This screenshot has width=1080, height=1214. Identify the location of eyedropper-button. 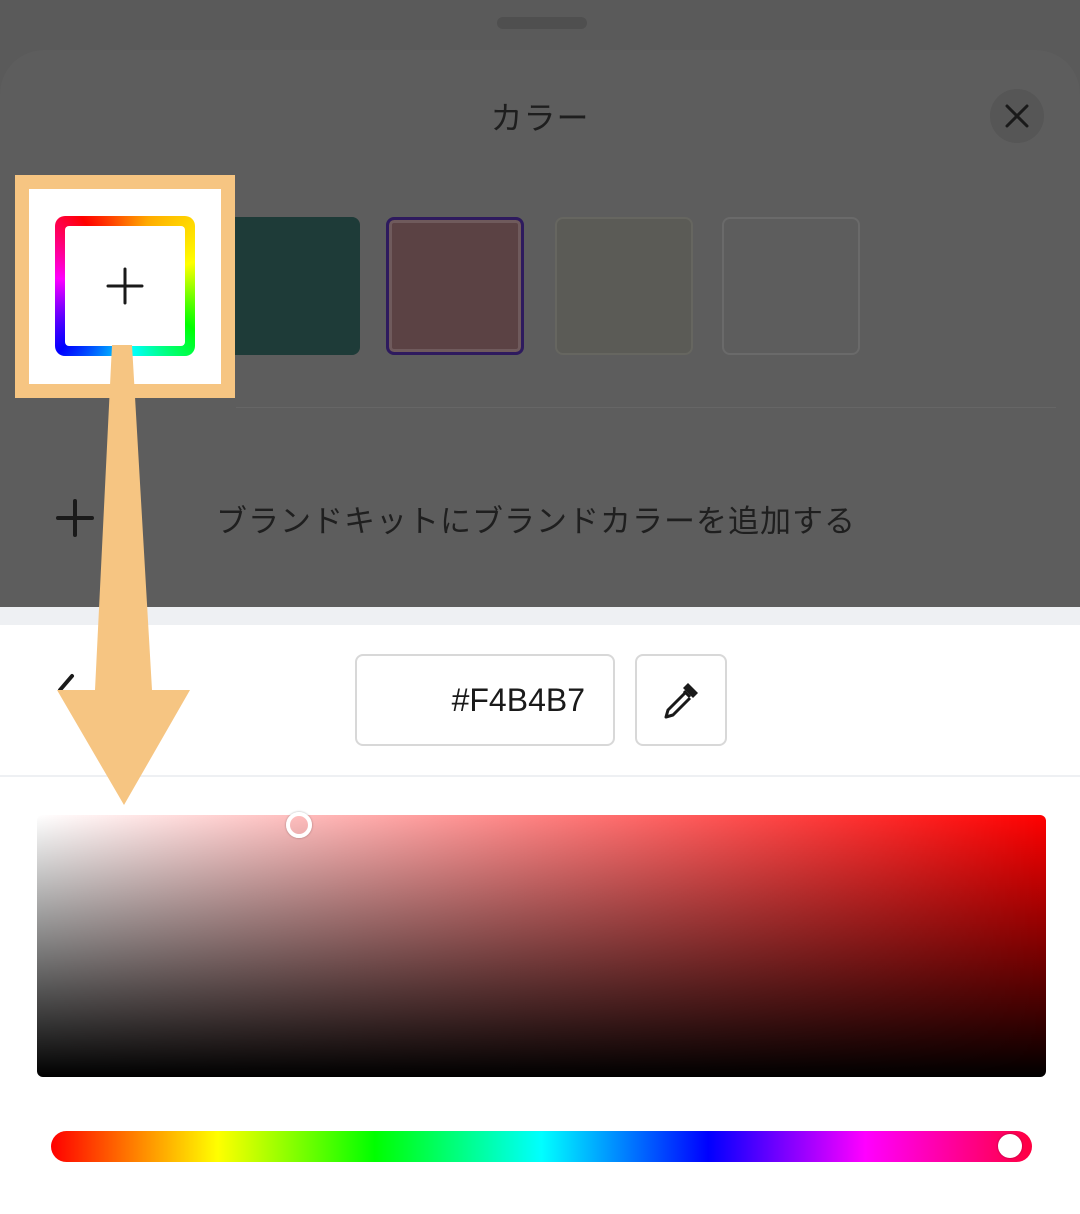
(681, 700).